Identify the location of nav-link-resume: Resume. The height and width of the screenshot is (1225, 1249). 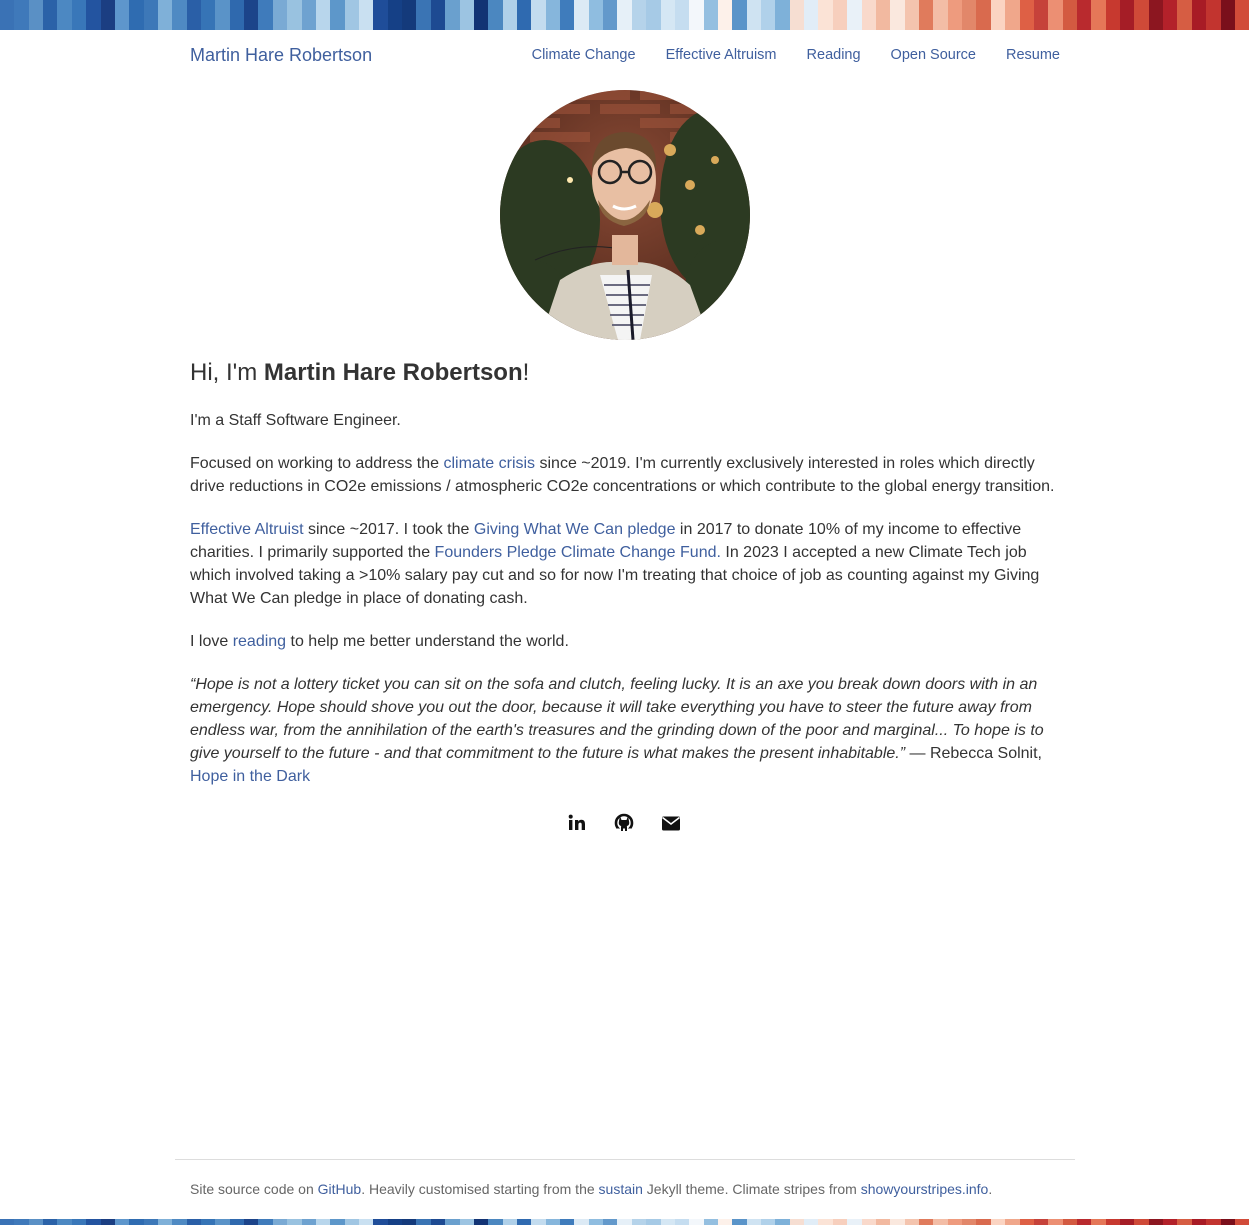
(1033, 55).